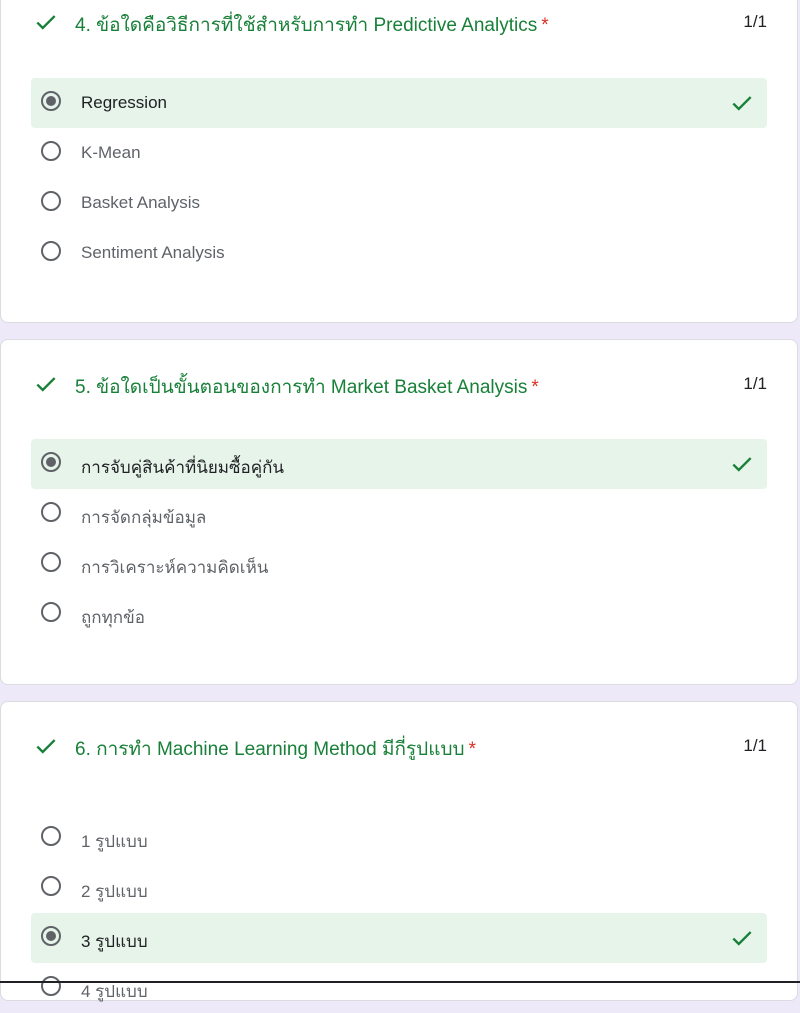  I want to click on option-basket-analysis: Basket Analysis, so click(399, 203).